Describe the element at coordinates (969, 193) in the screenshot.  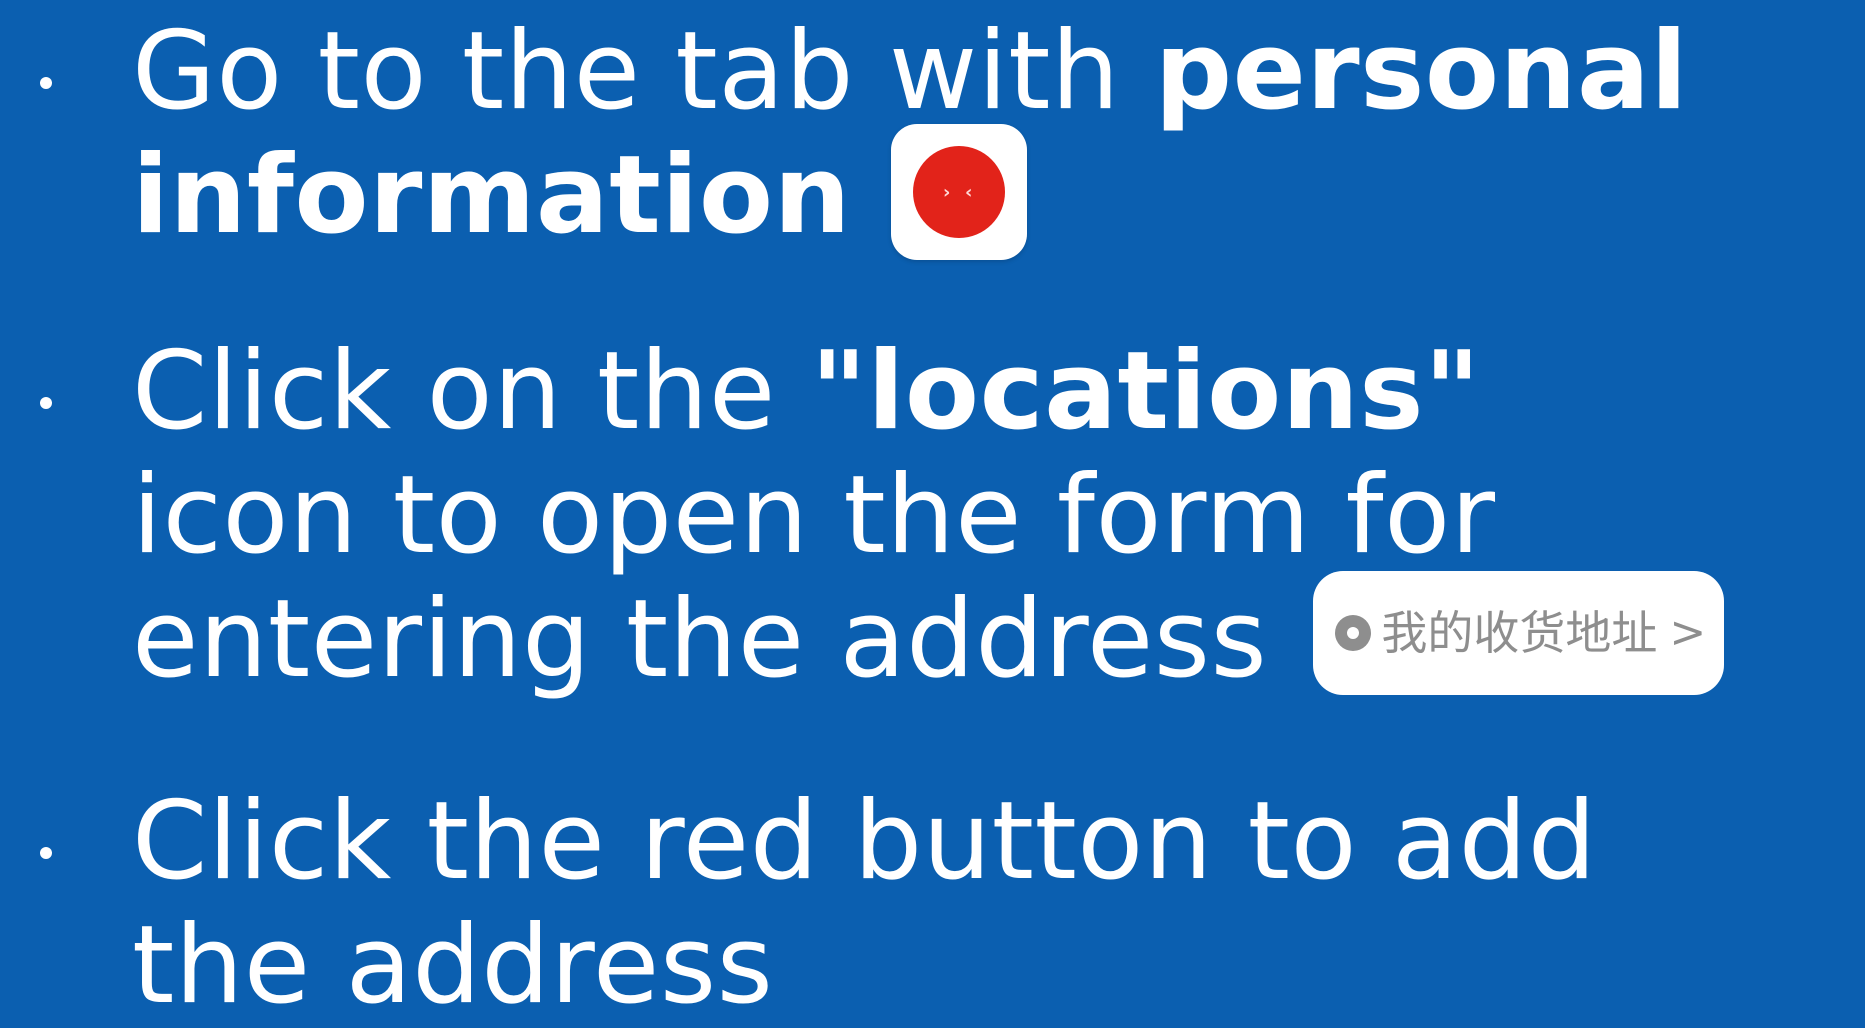
I see `face-eye: ‹` at that location.